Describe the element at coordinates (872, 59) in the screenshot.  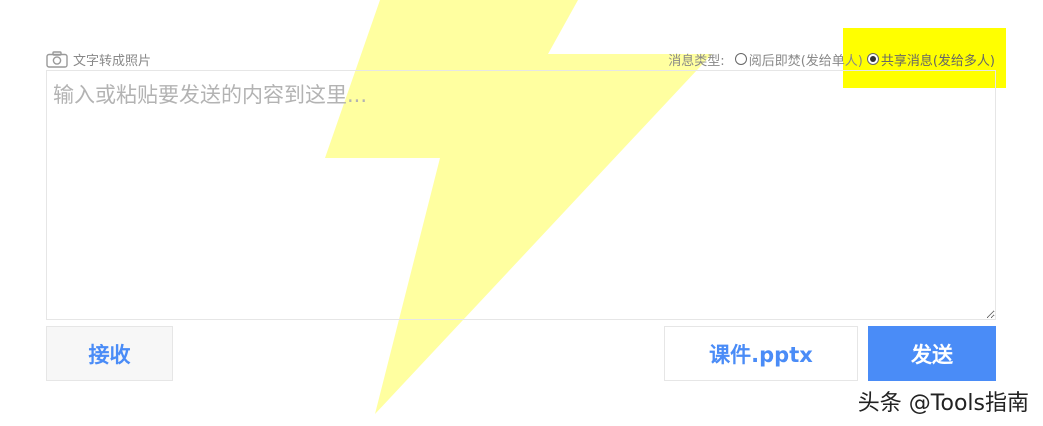
I see `radio-circle-shared` at that location.